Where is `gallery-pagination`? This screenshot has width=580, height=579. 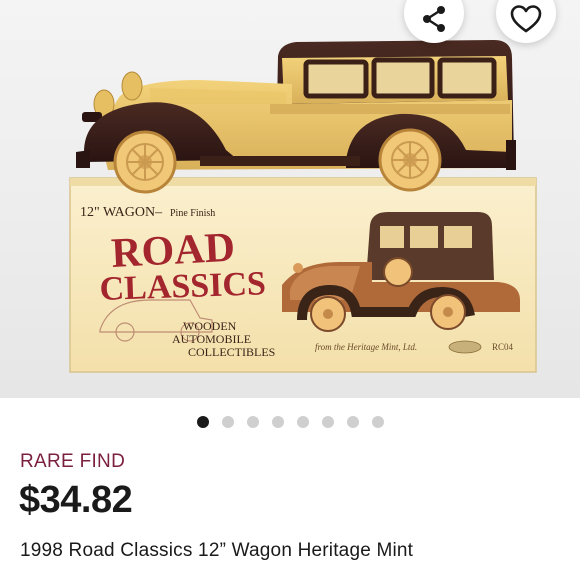 gallery-pagination is located at coordinates (290, 422).